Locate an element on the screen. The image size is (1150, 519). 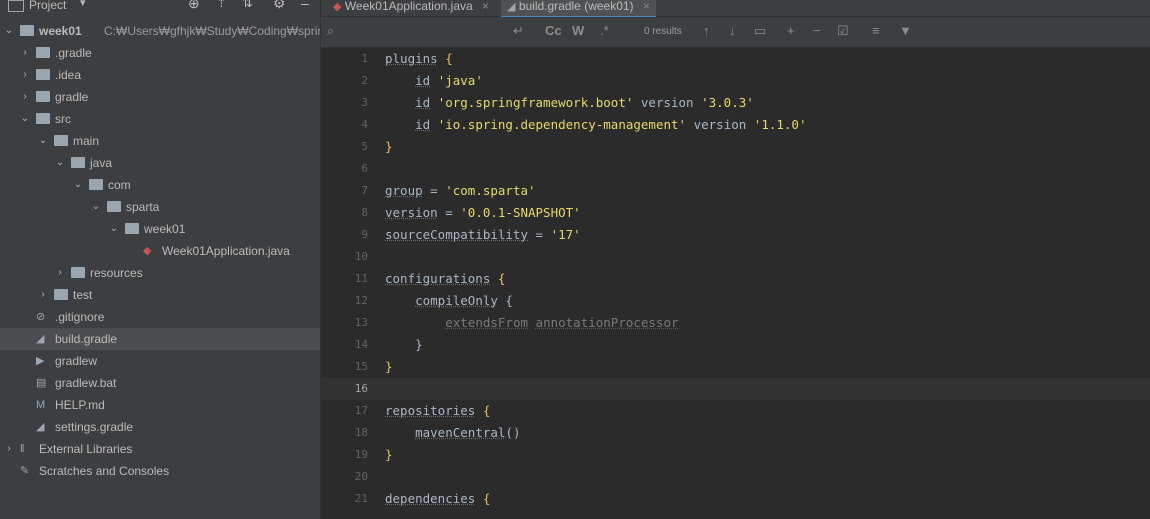
match-case-button: Cc is located at coordinates (553, 30).